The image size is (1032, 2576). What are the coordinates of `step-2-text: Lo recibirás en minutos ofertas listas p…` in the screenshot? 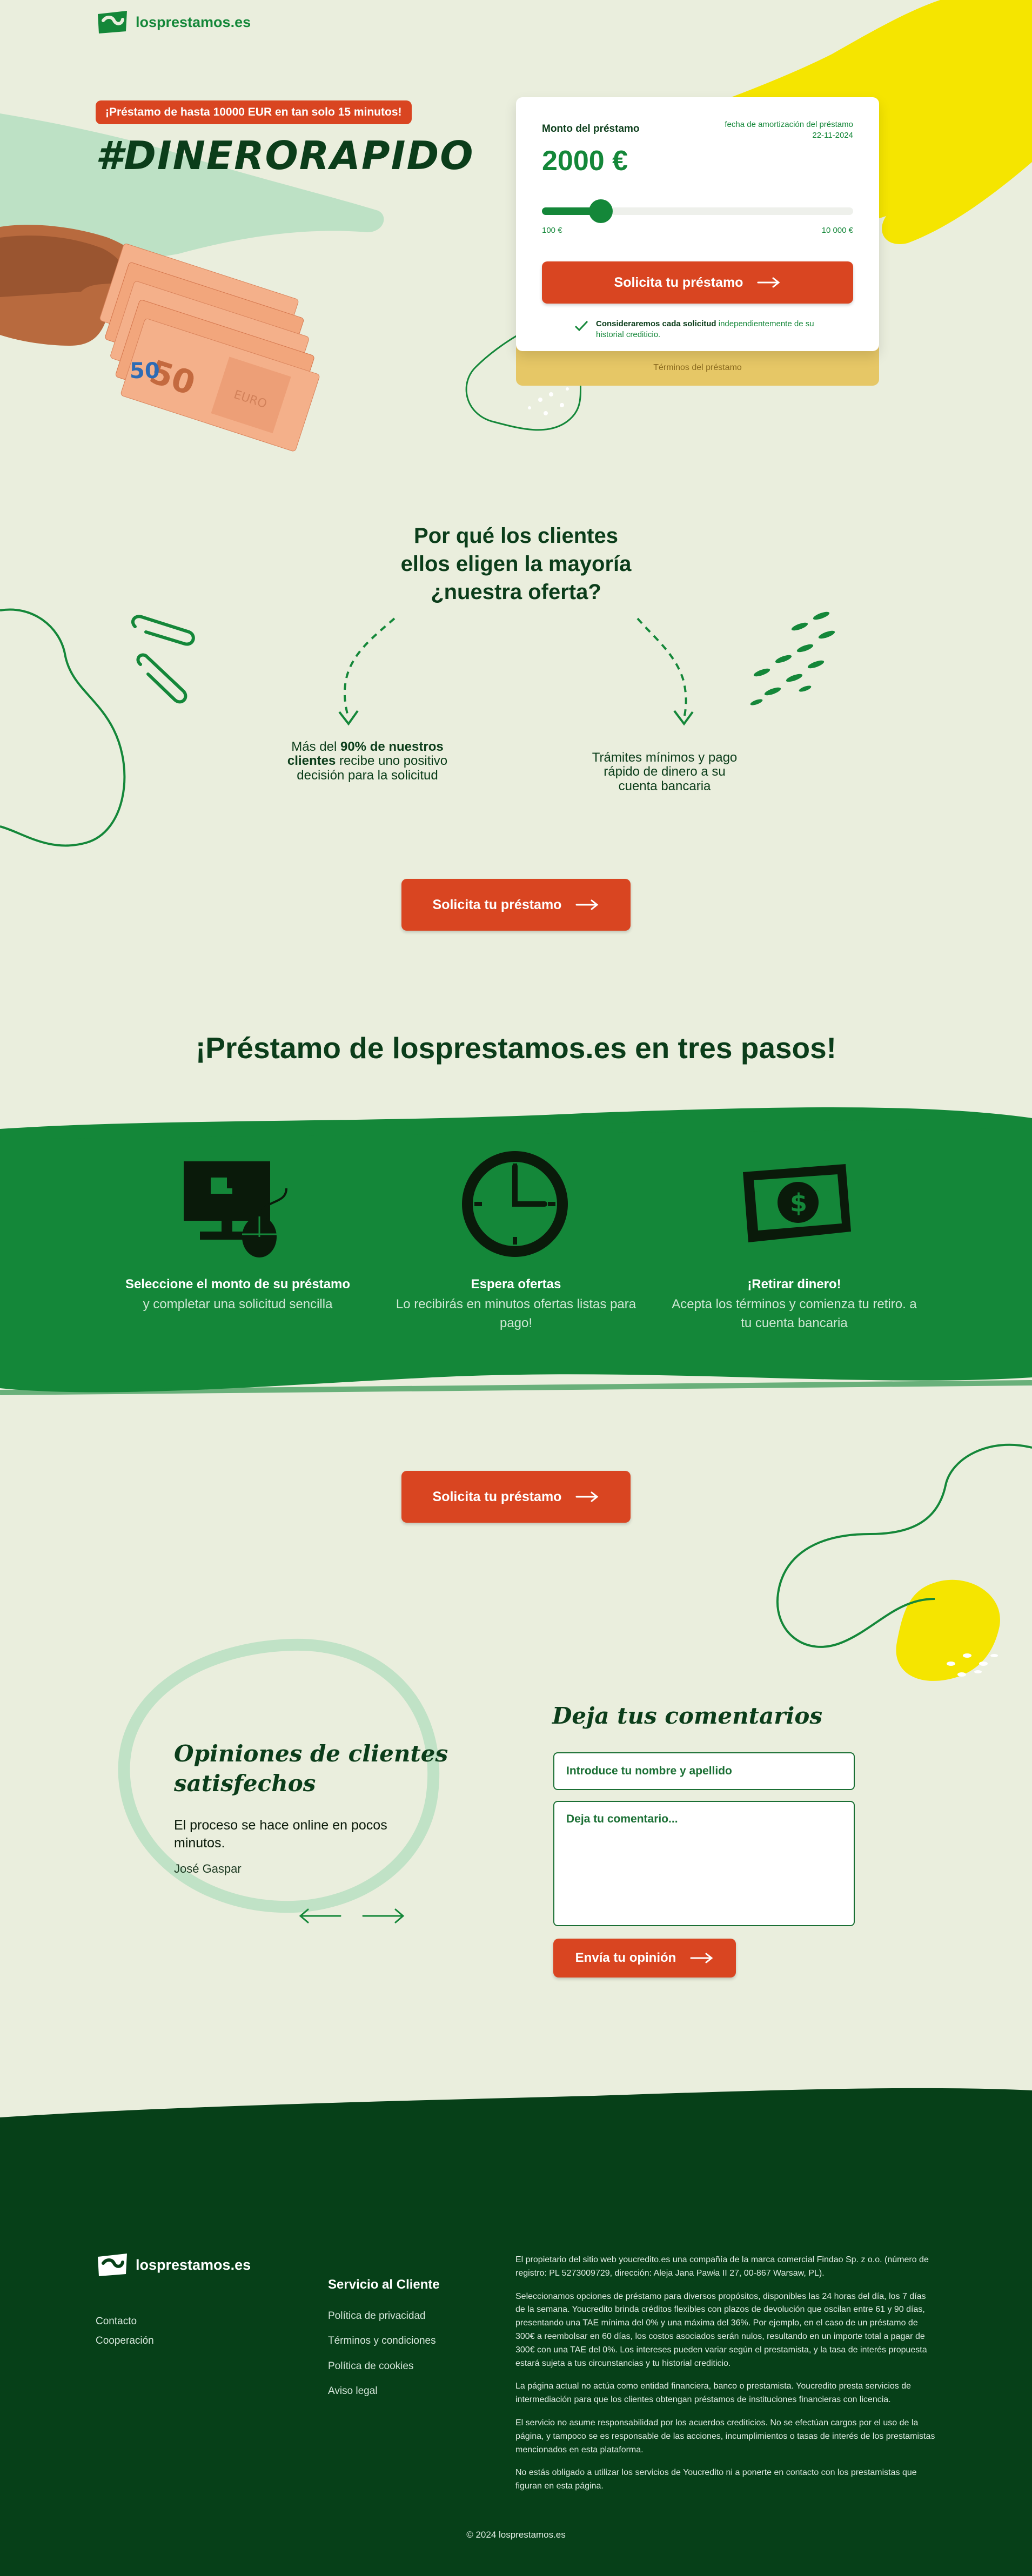 It's located at (516, 1313).